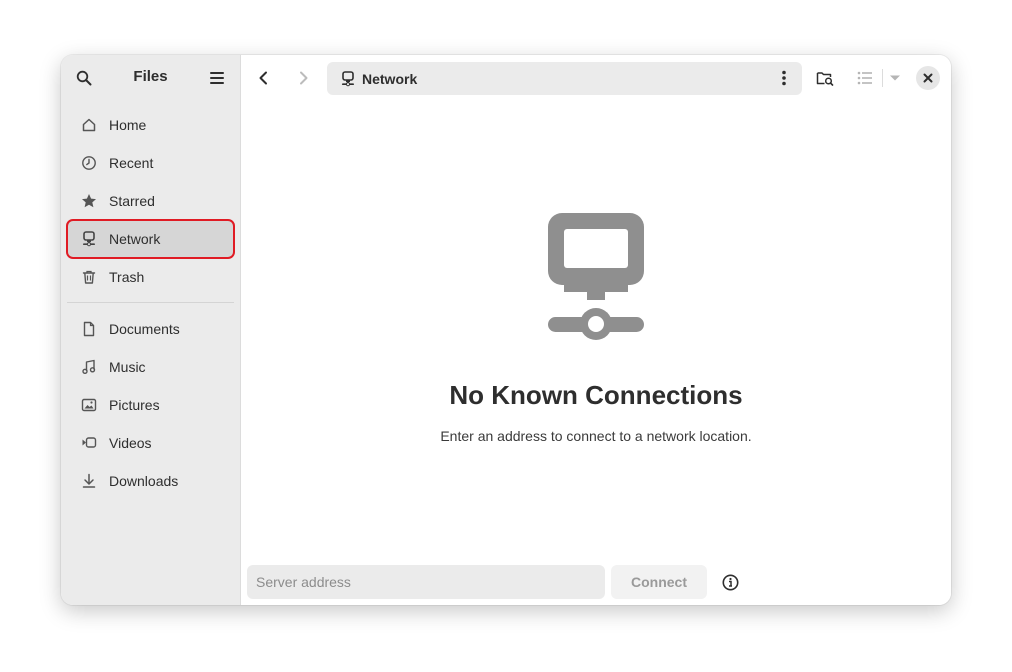 Image resolution: width=1012 pixels, height=672 pixels. What do you see at coordinates (89, 405) in the screenshot?
I see `picture-icon` at bounding box center [89, 405].